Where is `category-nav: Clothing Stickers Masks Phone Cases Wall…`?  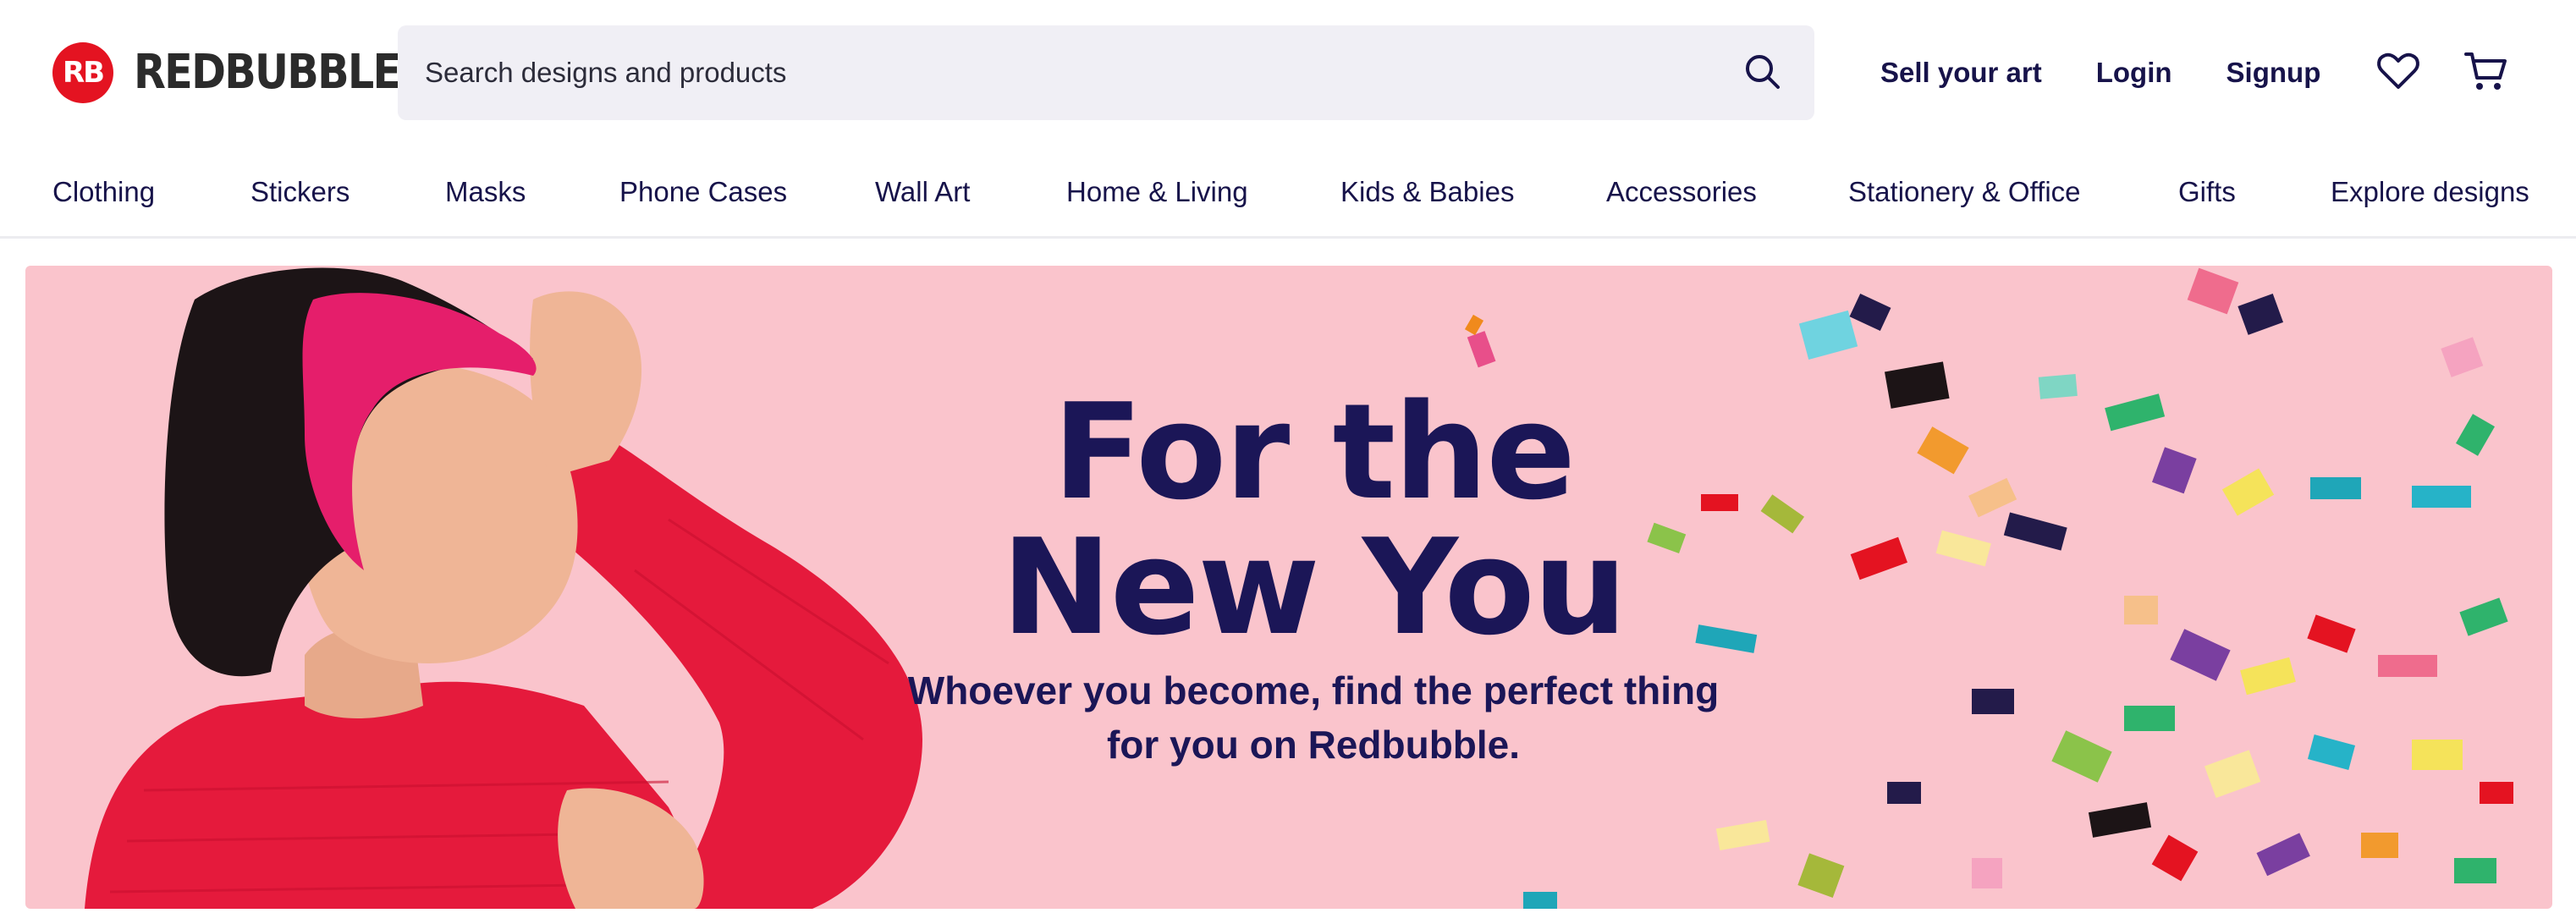 category-nav: Clothing Stickers Masks Phone Cases Wall… is located at coordinates (1288, 192).